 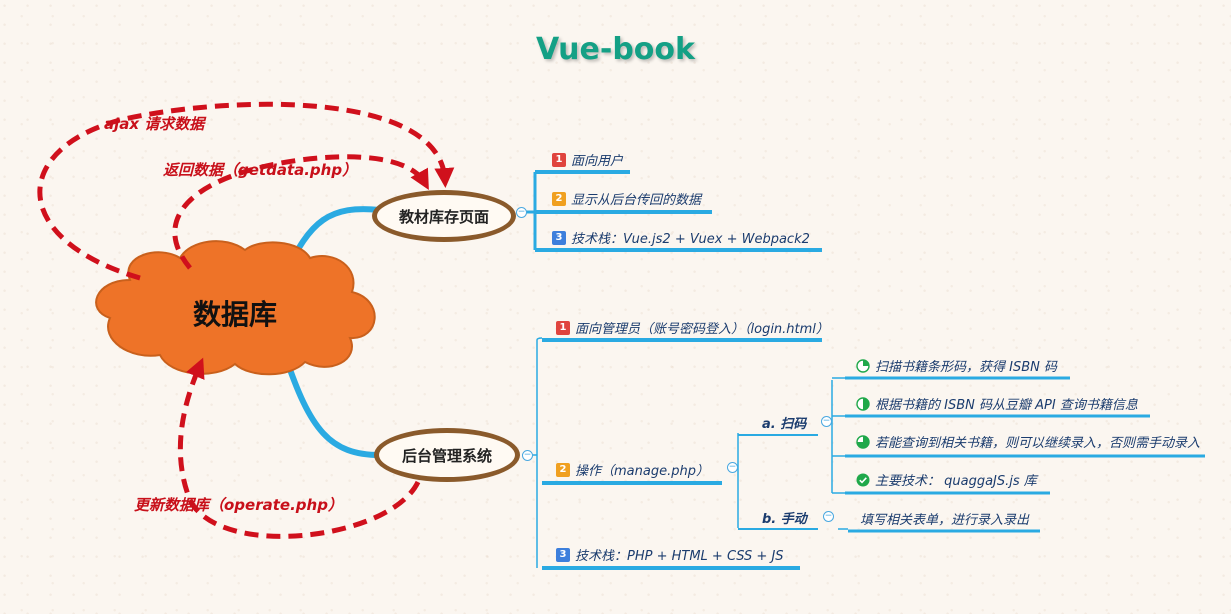 What do you see at coordinates (1006, 405) in the screenshot?
I see `scan-step-2-text: 根据书籍的 ISBN 码从豆瓣 API 查询书籍信息` at bounding box center [1006, 405].